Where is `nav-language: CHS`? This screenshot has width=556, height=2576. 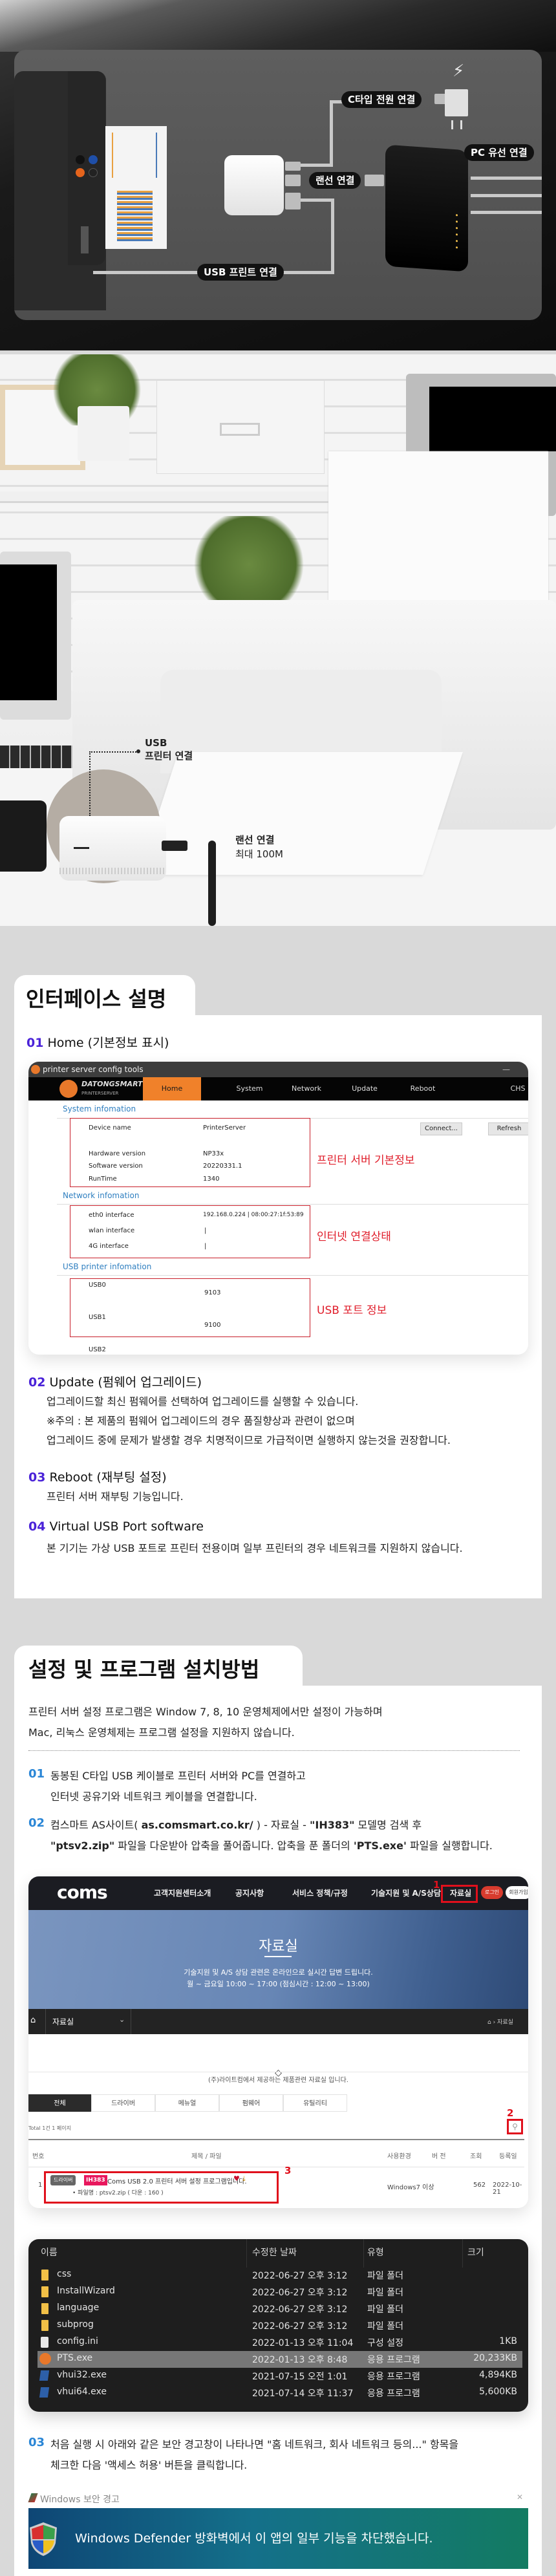 nav-language: CHS is located at coordinates (518, 1088).